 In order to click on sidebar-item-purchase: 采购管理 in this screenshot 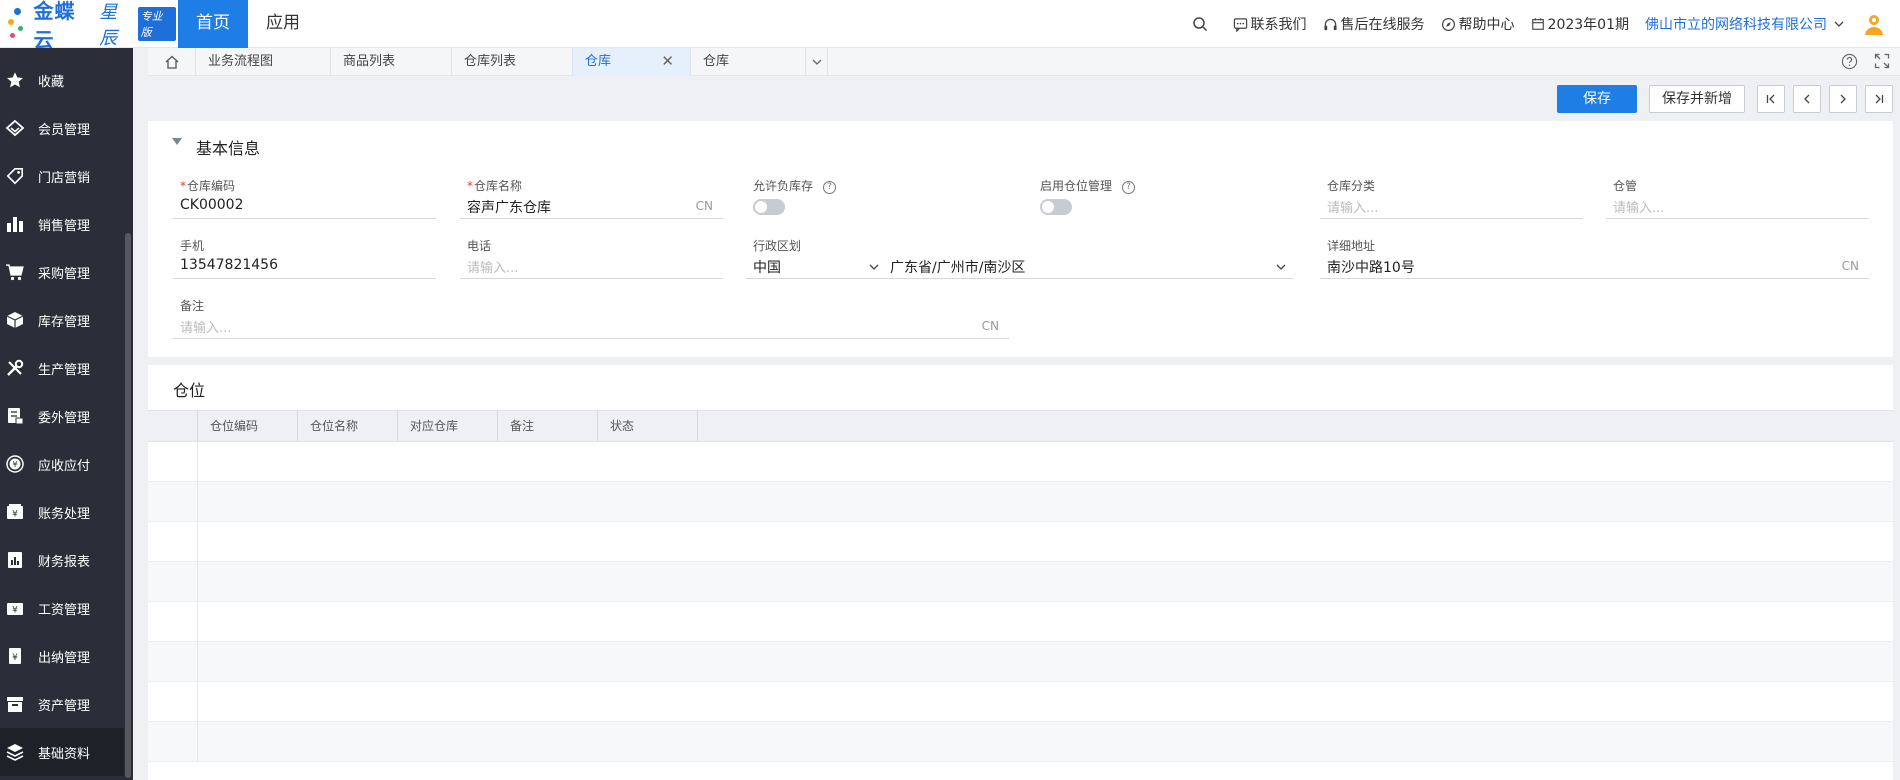, I will do `click(62, 272)`.